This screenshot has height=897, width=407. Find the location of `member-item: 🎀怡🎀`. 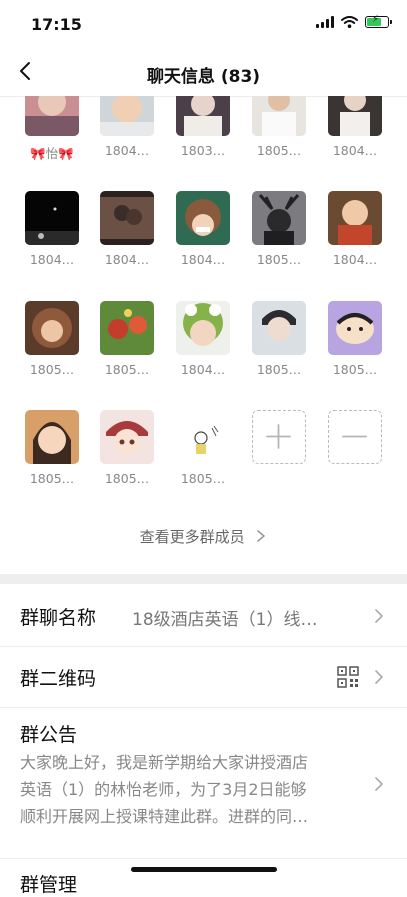

member-item: 🎀怡🎀 is located at coordinates (52, 129).